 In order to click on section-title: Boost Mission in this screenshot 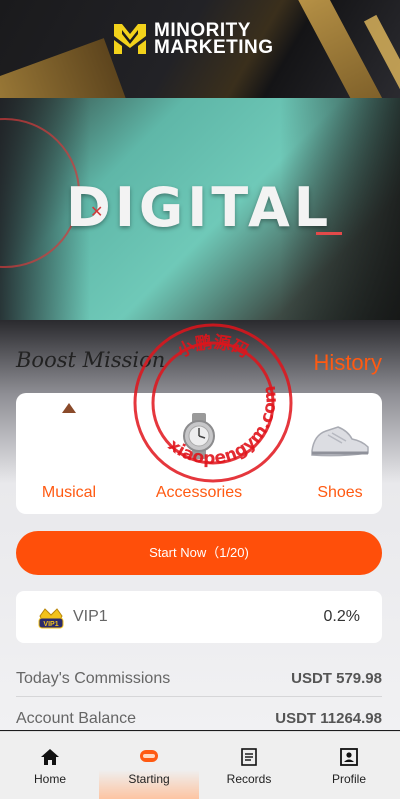, I will do `click(91, 360)`.